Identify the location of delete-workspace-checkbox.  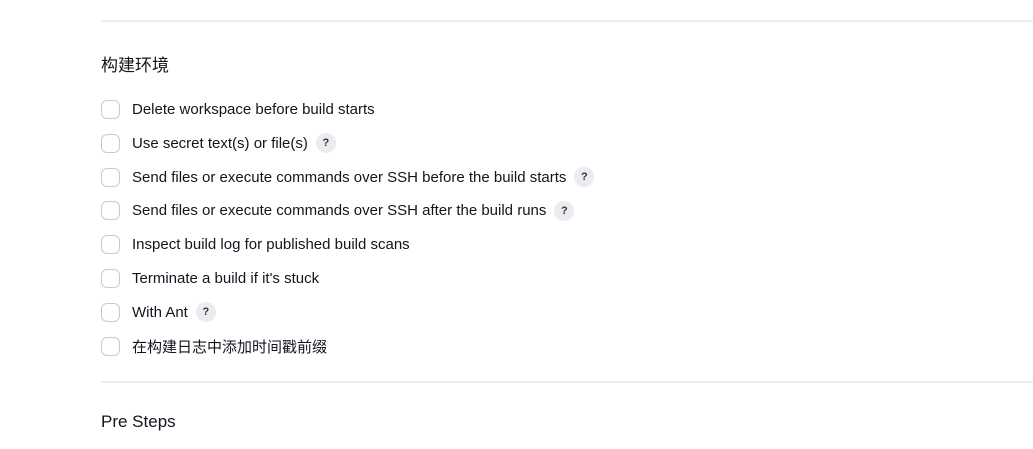
(110, 109).